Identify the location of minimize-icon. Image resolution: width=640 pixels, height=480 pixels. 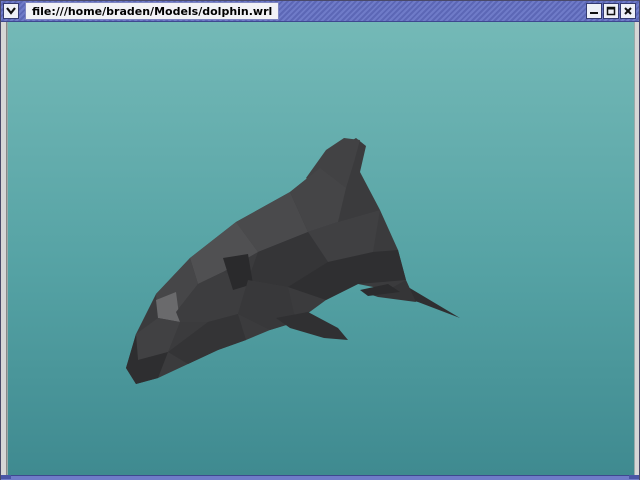
(594, 13).